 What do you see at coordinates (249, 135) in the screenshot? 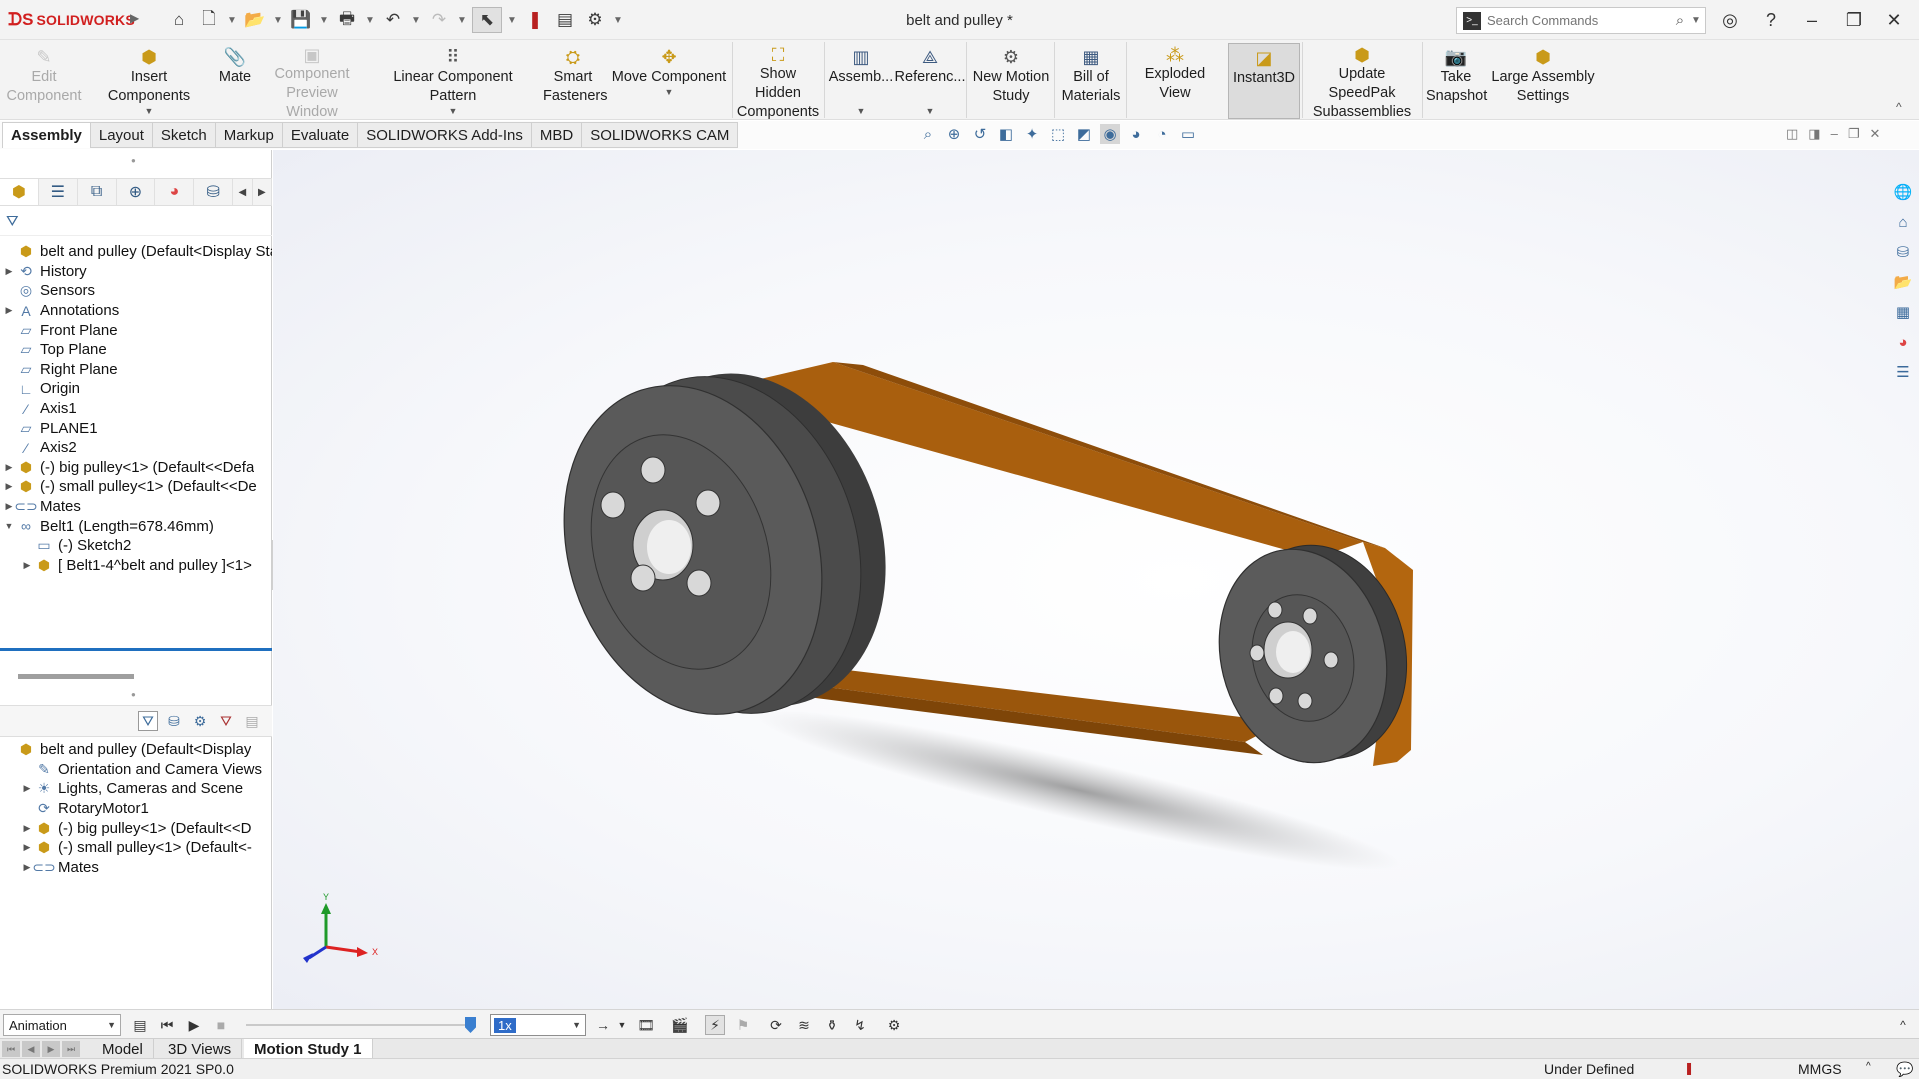
I see `tab-markup: Markup` at bounding box center [249, 135].